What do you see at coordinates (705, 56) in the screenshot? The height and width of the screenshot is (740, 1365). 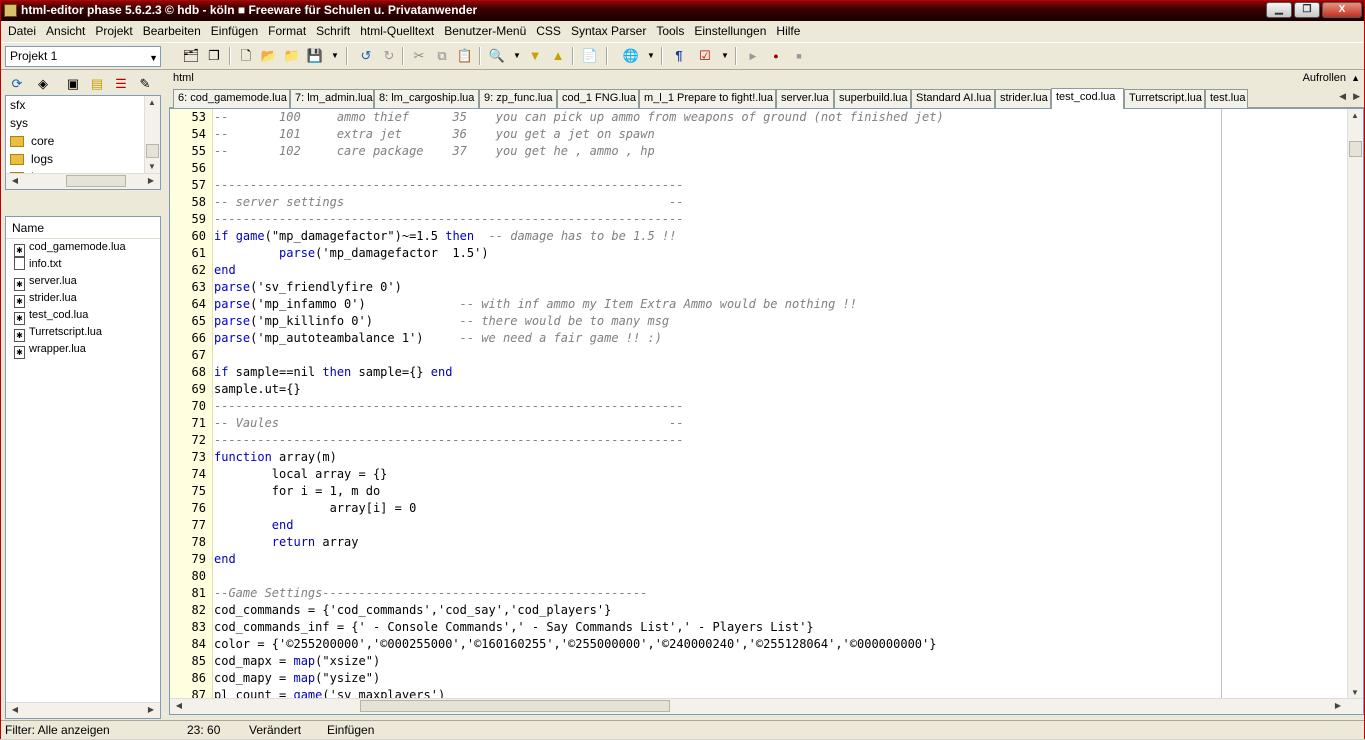 I see `checklist-icon: ☑` at bounding box center [705, 56].